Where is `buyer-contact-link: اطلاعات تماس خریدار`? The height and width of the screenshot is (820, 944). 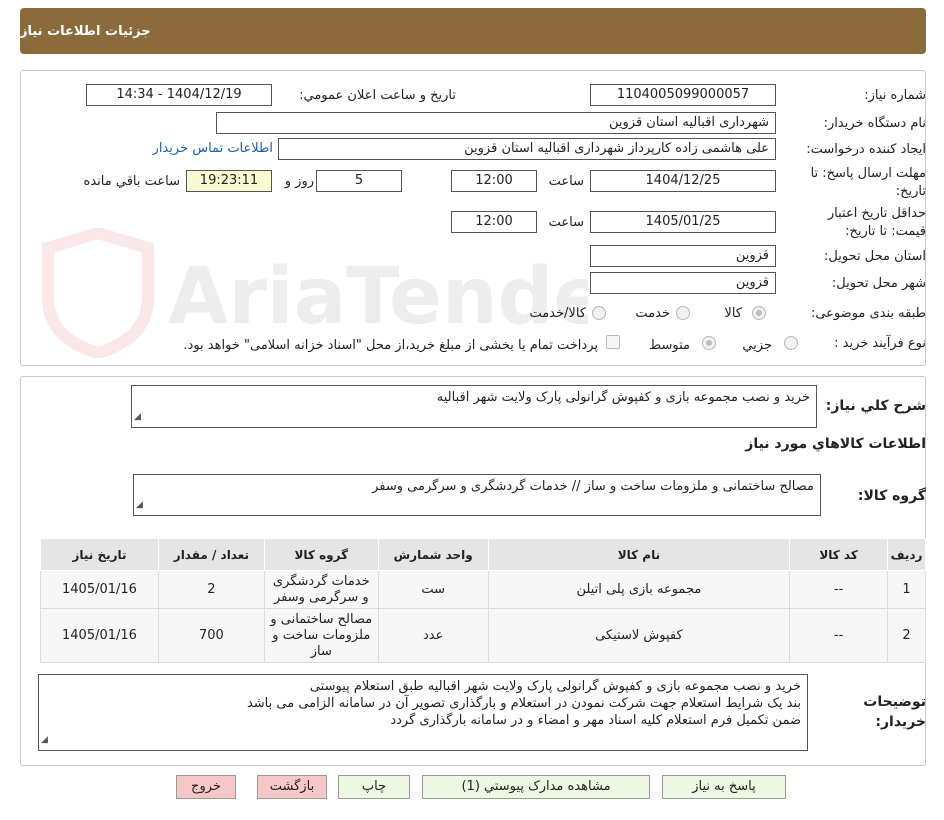
buyer-contact-link: اطلاعات تماس خریدار is located at coordinates (213, 148).